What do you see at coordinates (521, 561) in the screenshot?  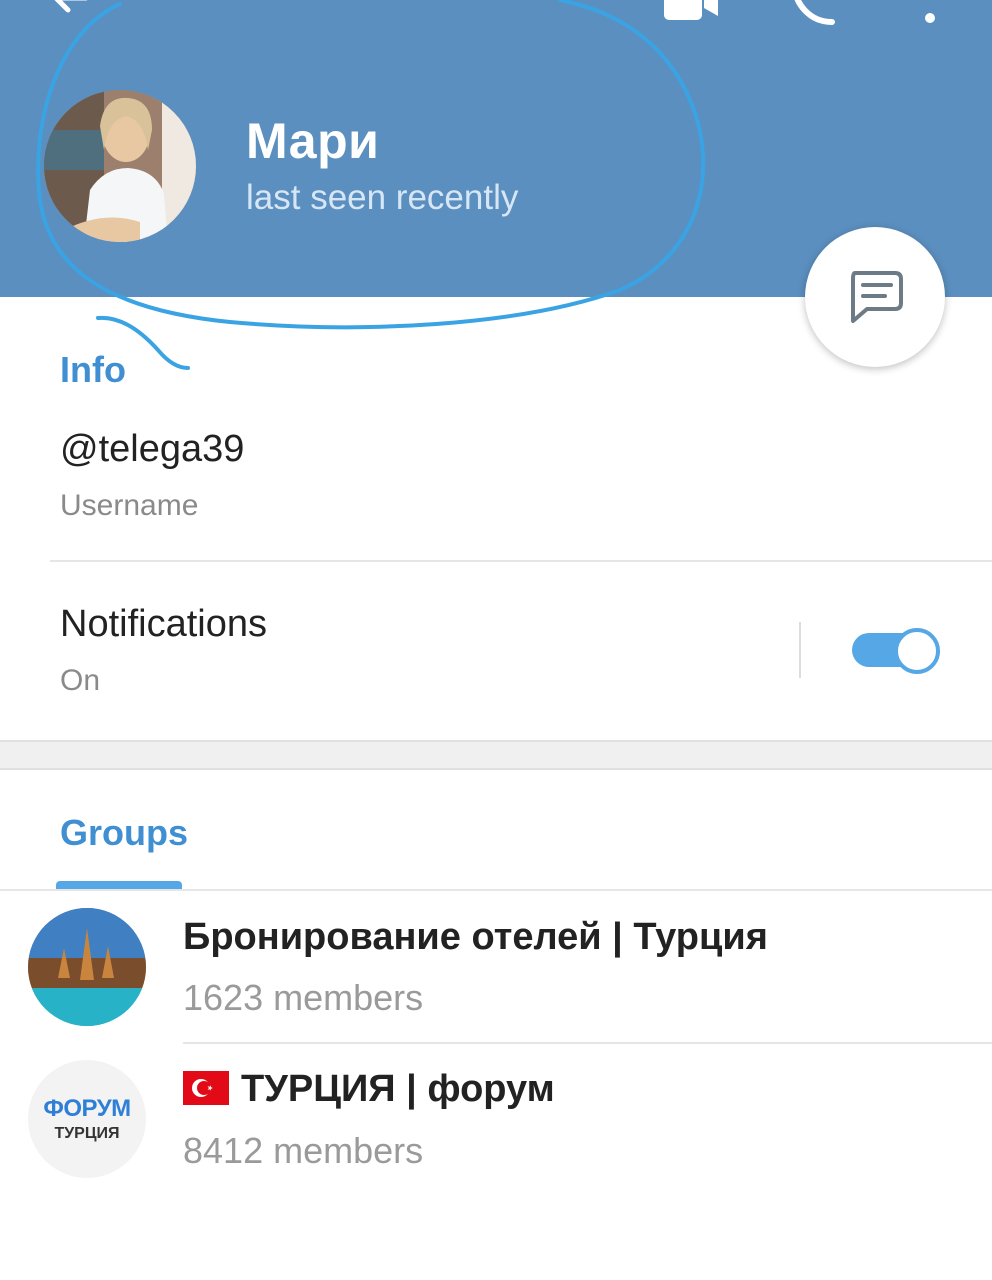 I see `info-divider` at bounding box center [521, 561].